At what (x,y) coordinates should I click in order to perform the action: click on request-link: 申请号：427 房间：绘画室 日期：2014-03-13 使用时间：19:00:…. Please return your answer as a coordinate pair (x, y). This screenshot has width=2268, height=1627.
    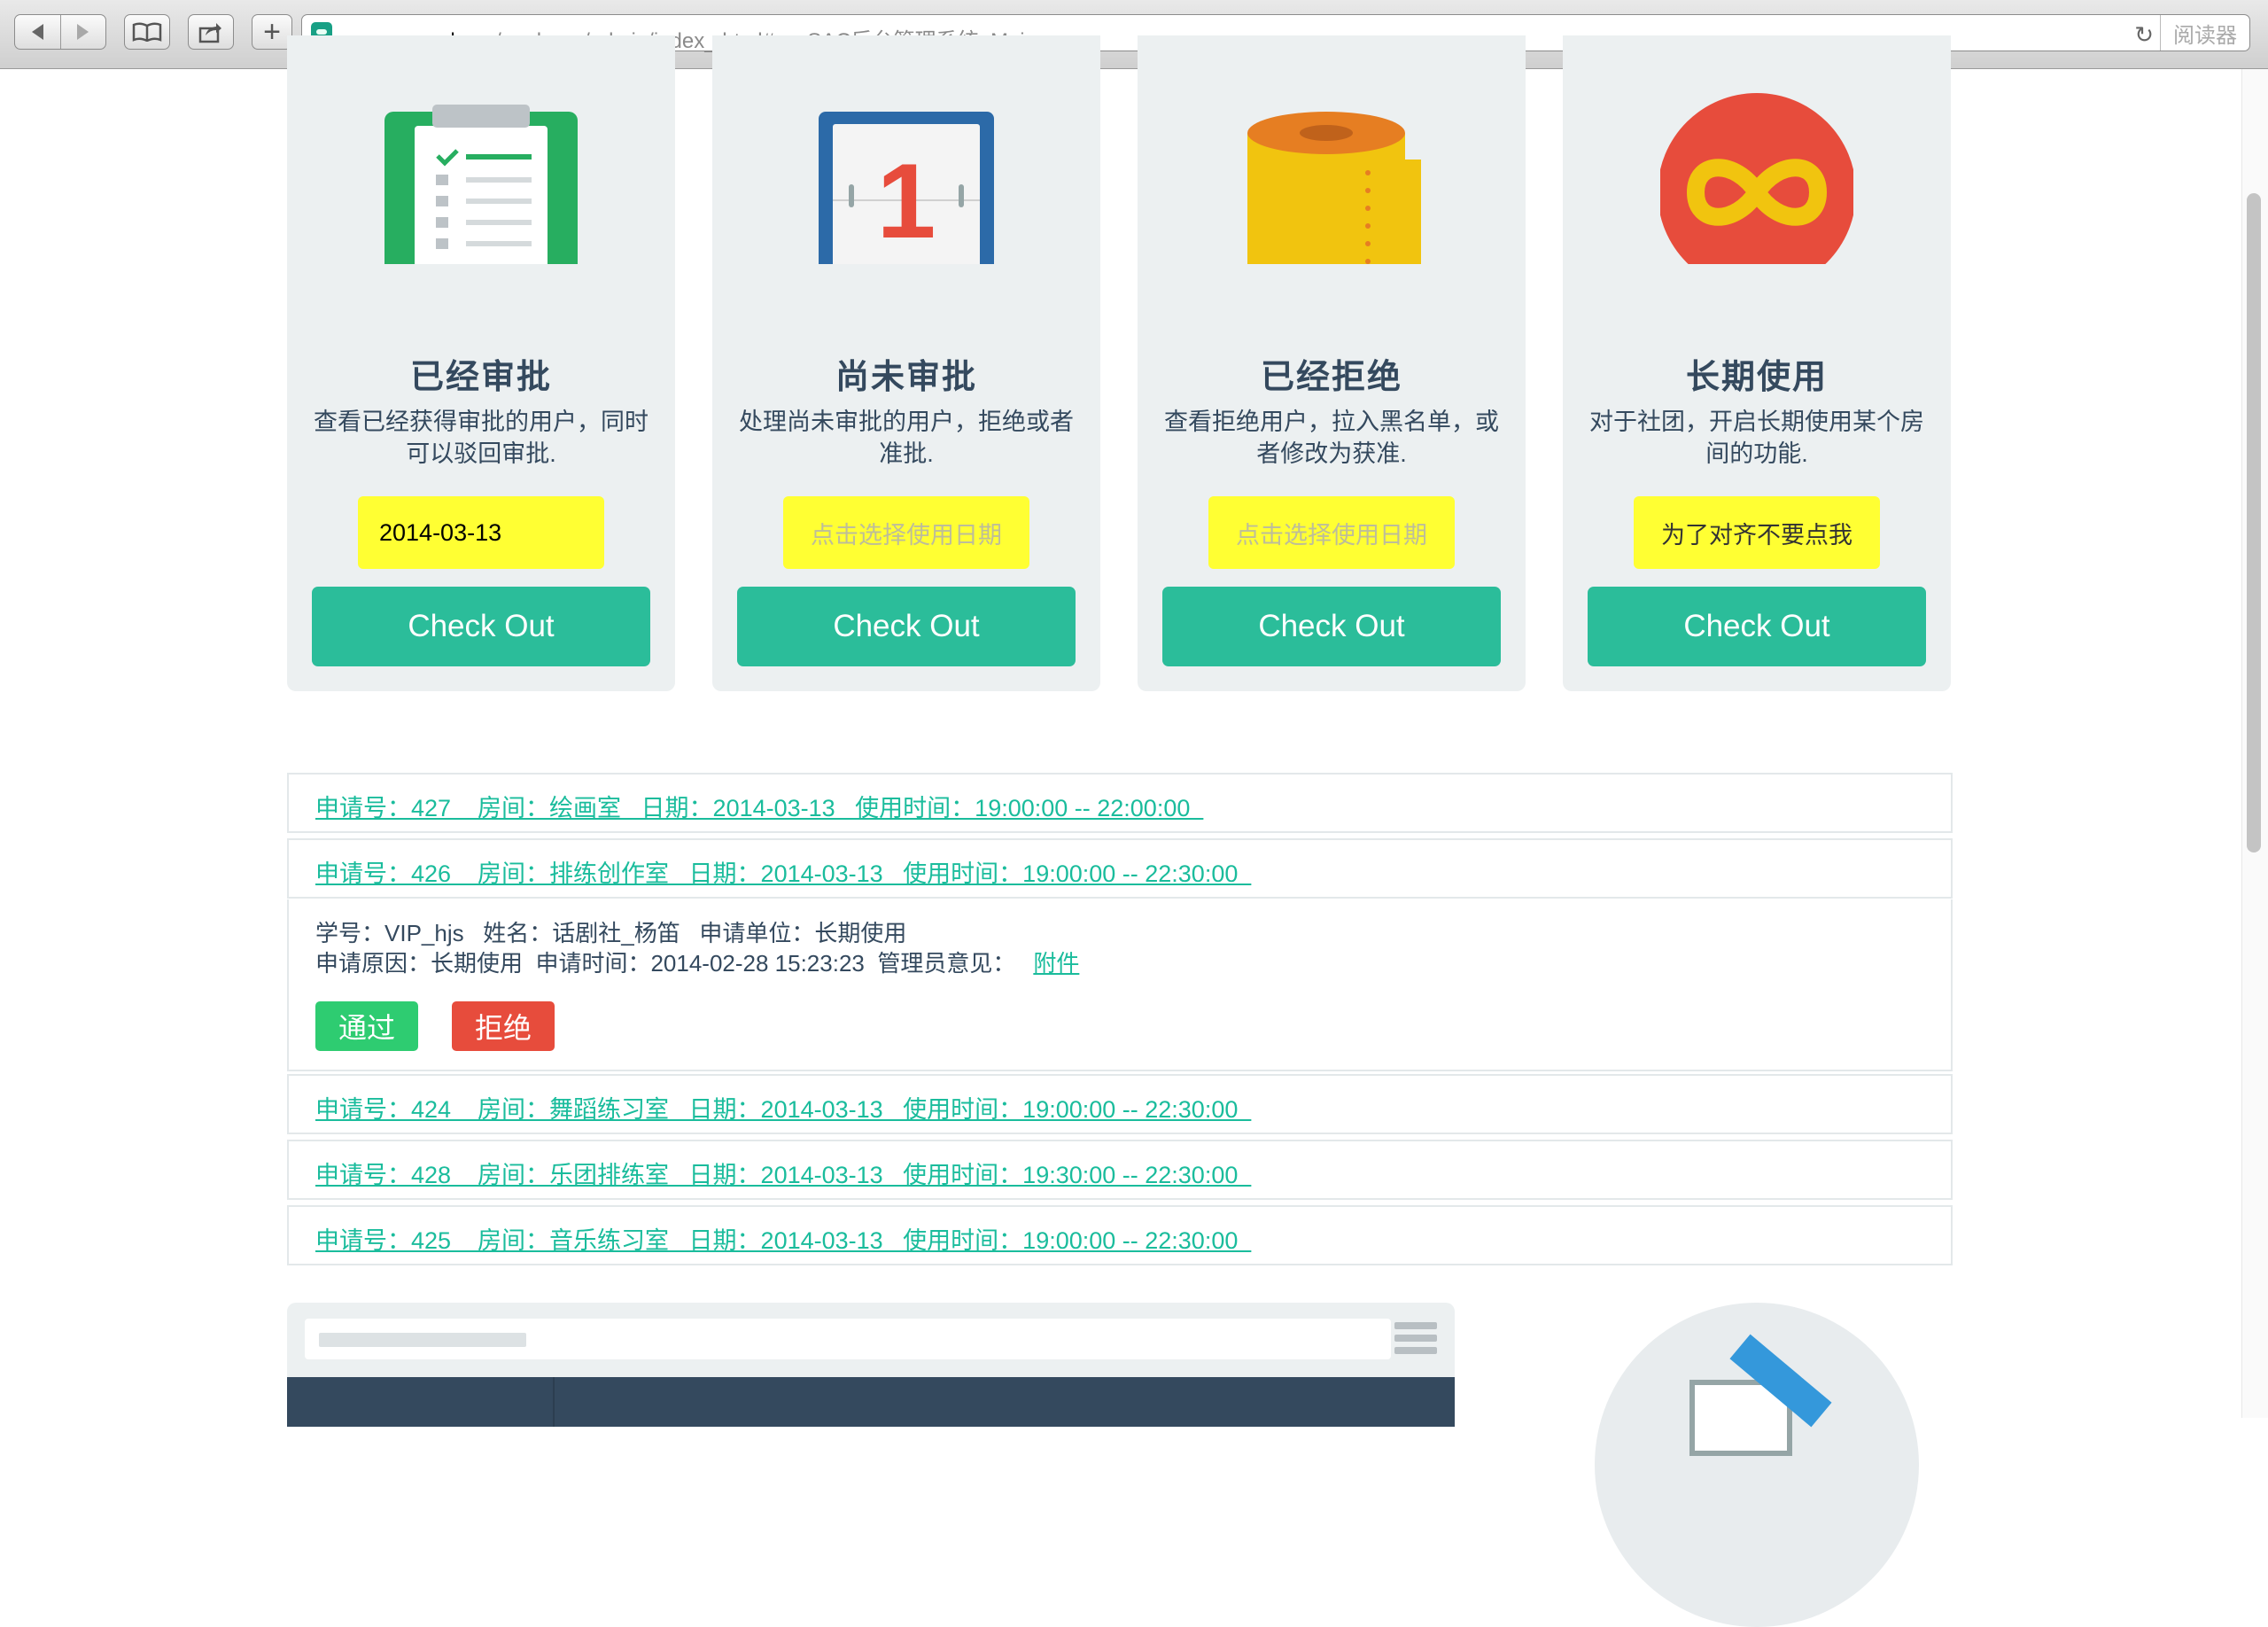
    Looking at the image, I should click on (759, 806).